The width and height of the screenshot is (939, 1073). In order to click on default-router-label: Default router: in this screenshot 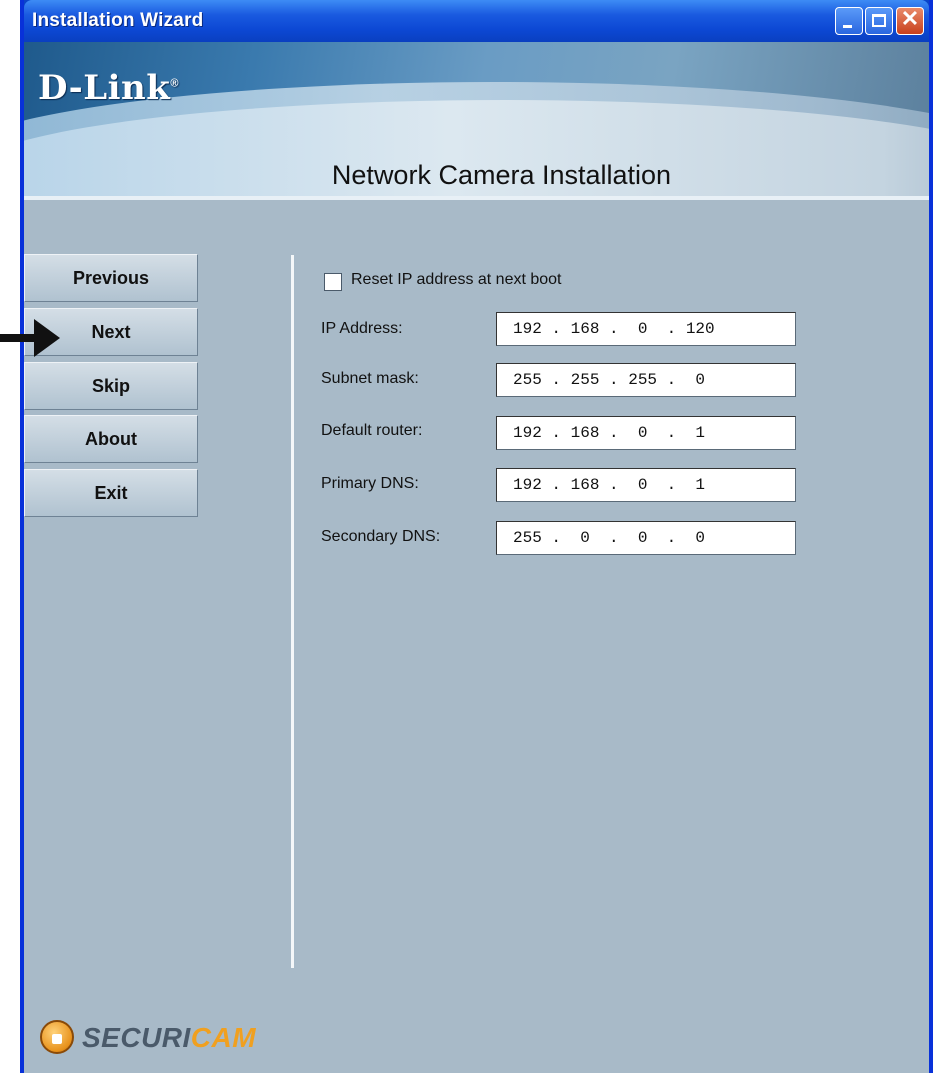, I will do `click(372, 430)`.